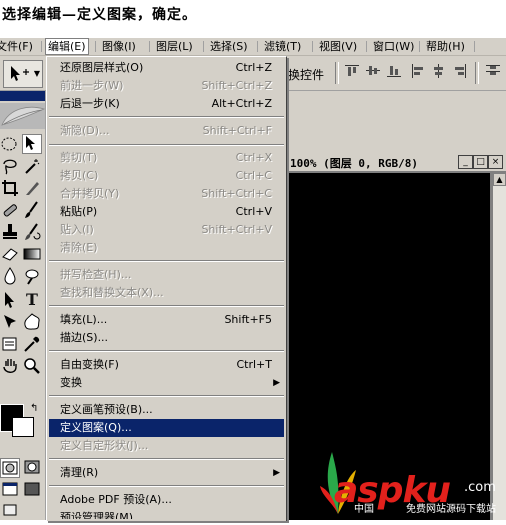 The image size is (506, 525). What do you see at coordinates (166, 131) in the screenshot?
I see `menu-item-fade: 渐隐(D)... Shift+Ctrl+F` at bounding box center [166, 131].